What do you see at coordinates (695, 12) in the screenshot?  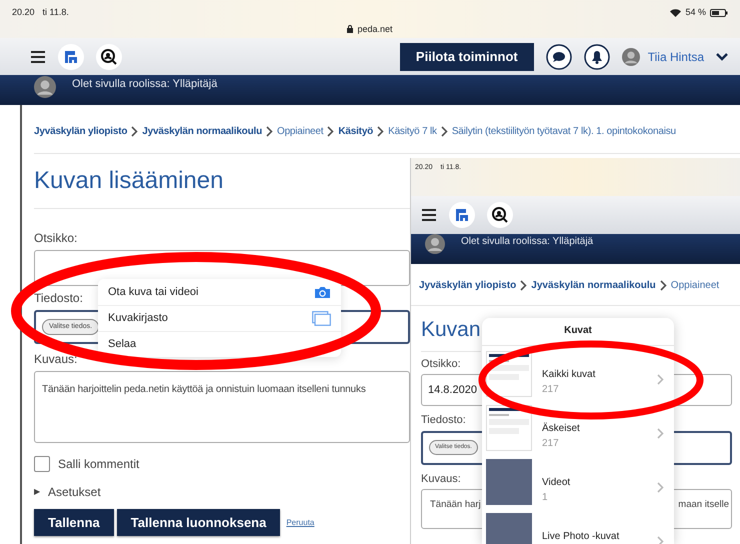 I see `battery-percentage: 54 %` at bounding box center [695, 12].